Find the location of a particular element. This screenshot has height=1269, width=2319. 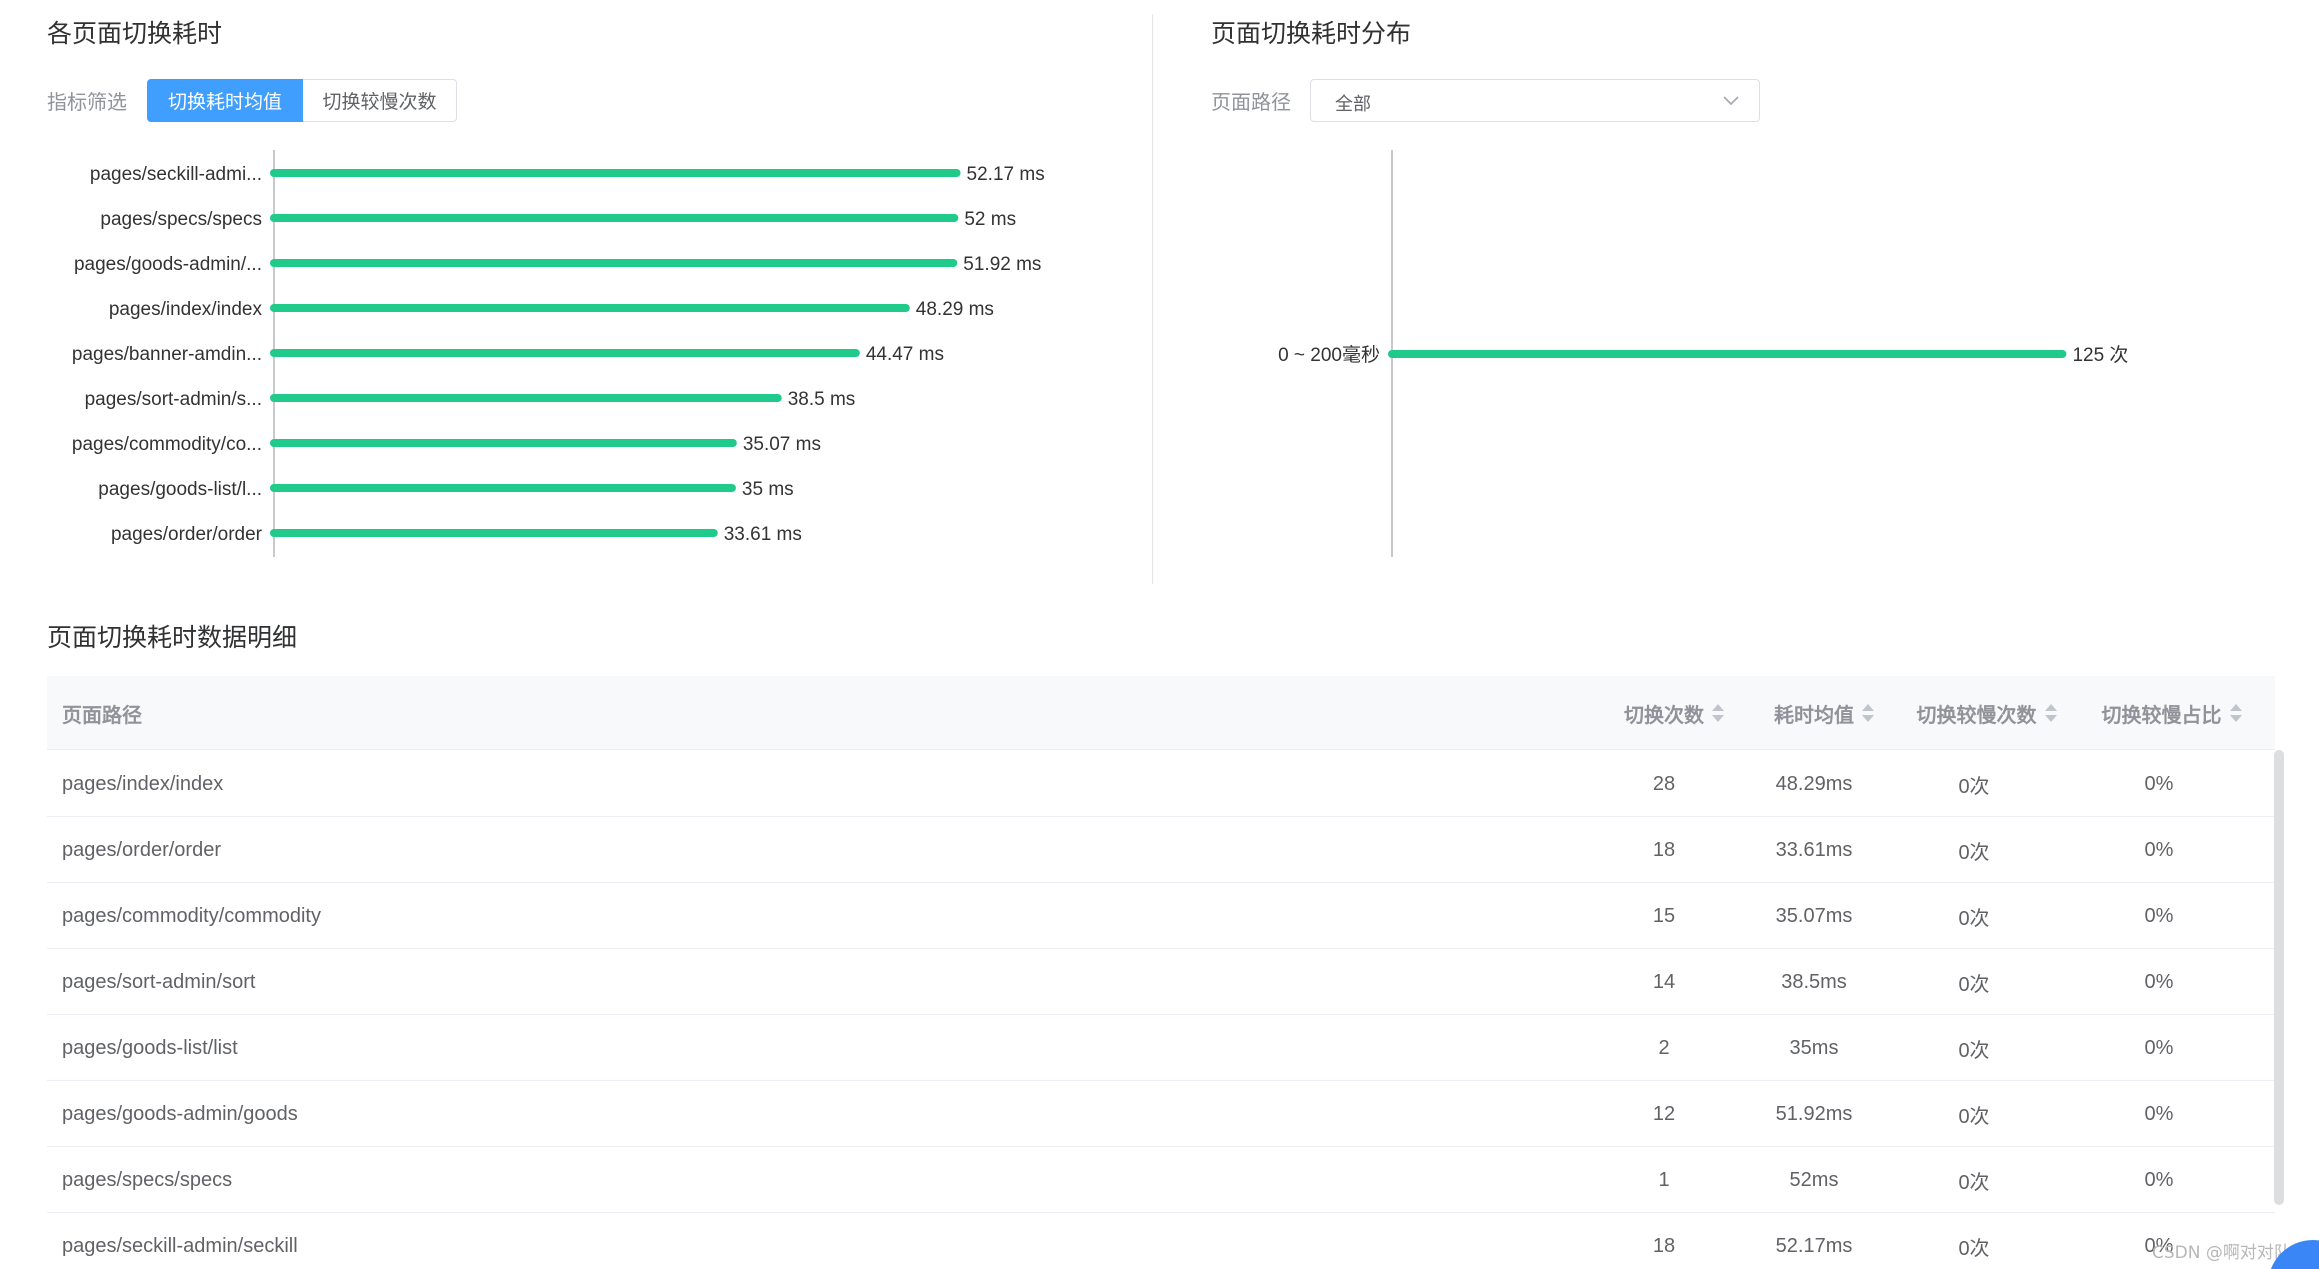

value-label: 48.29 ms is located at coordinates (955, 309).